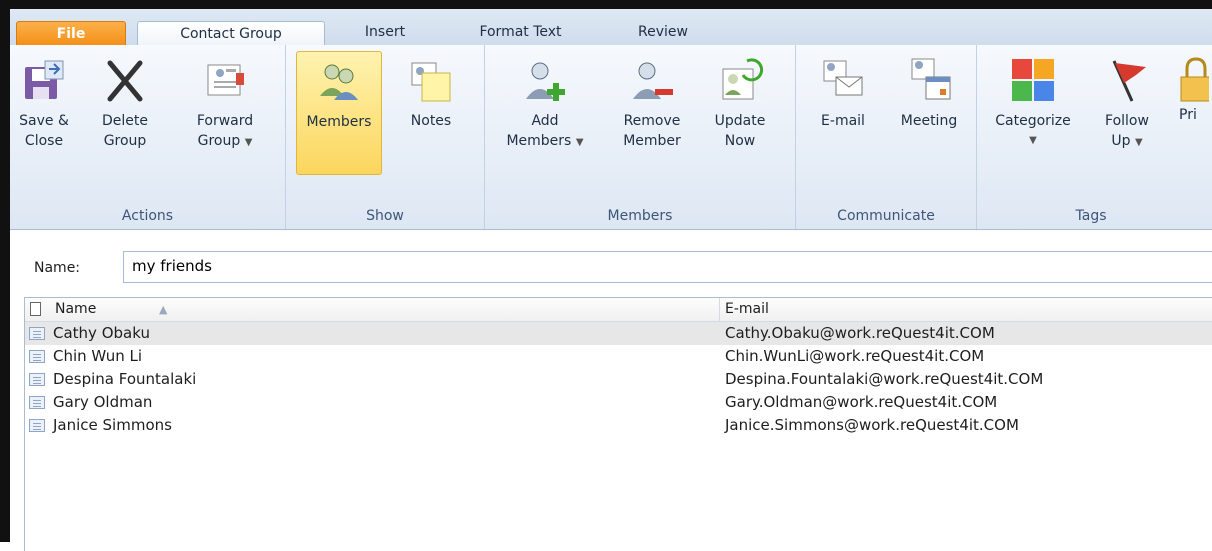  I want to click on categorize-label: Categorize, so click(1033, 121).